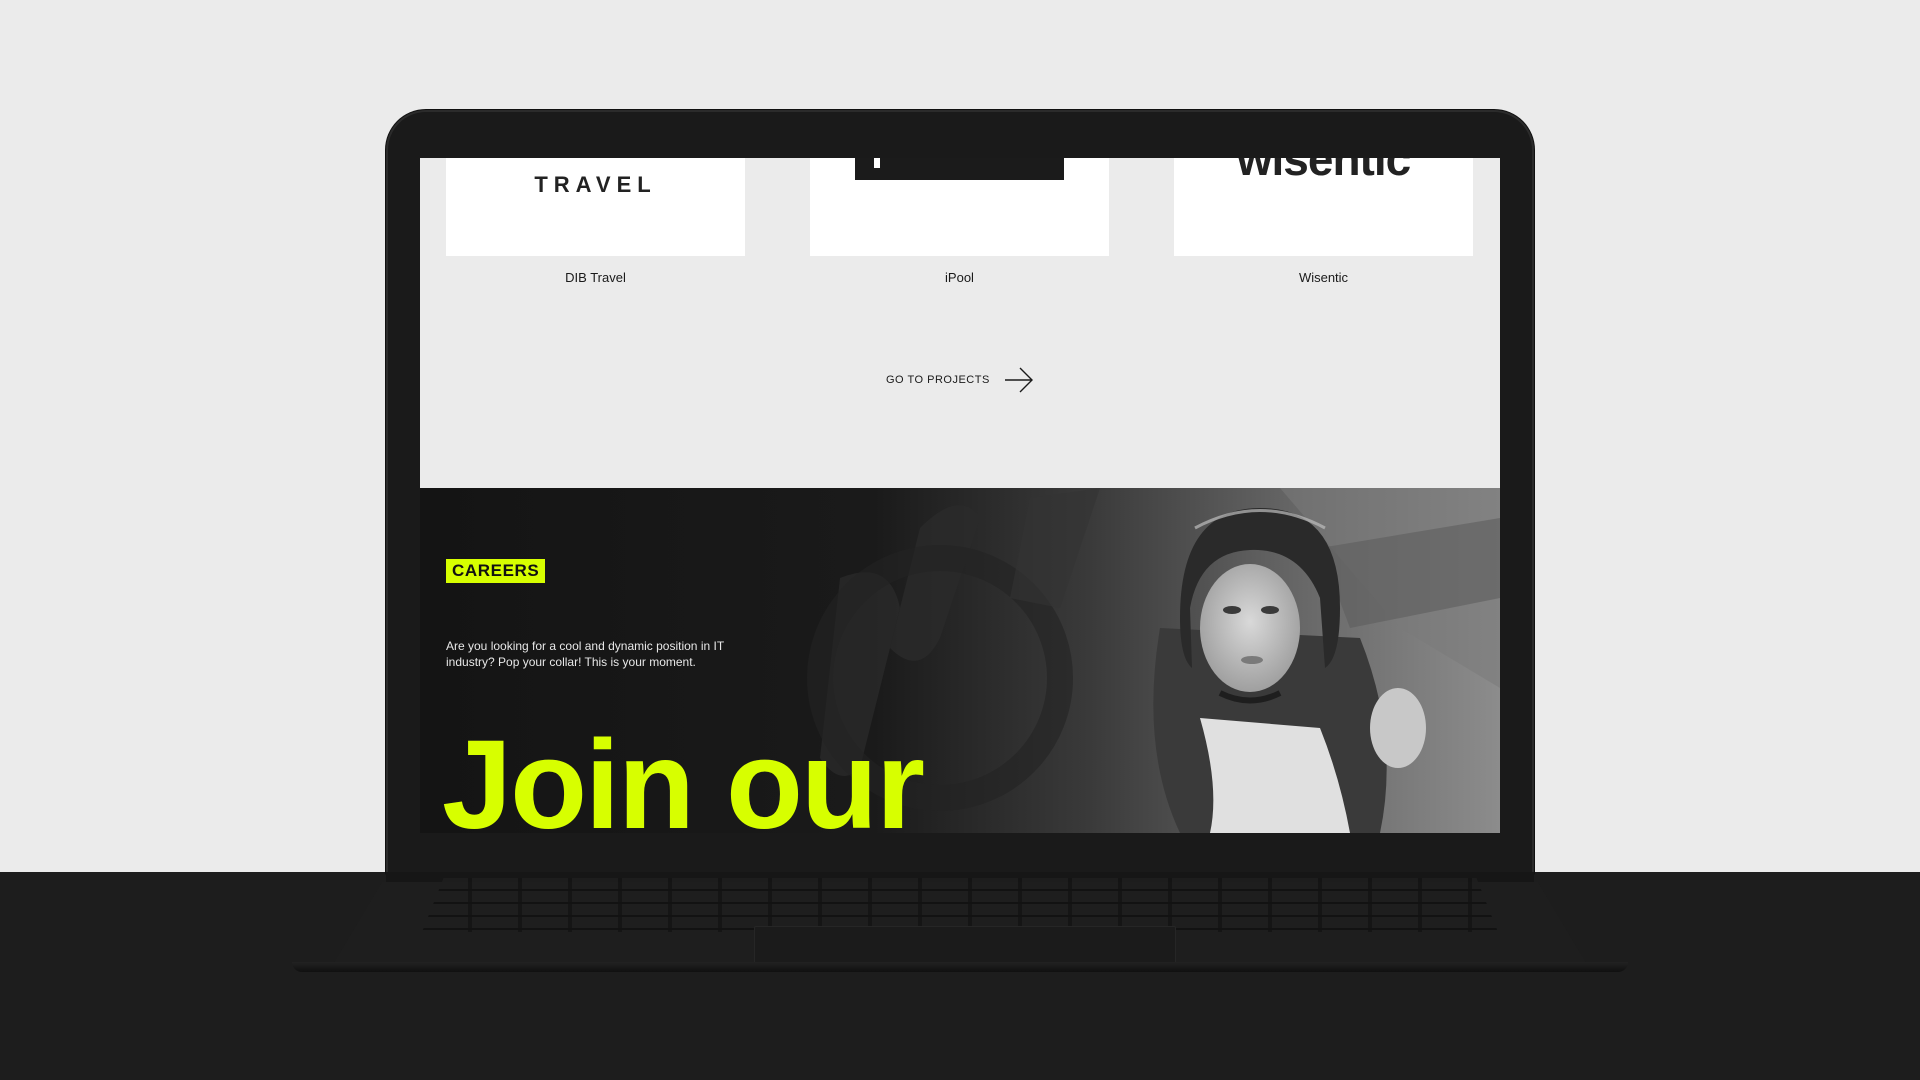 This screenshot has width=1920, height=1080. I want to click on arrow-right-icon, so click(1018, 380).